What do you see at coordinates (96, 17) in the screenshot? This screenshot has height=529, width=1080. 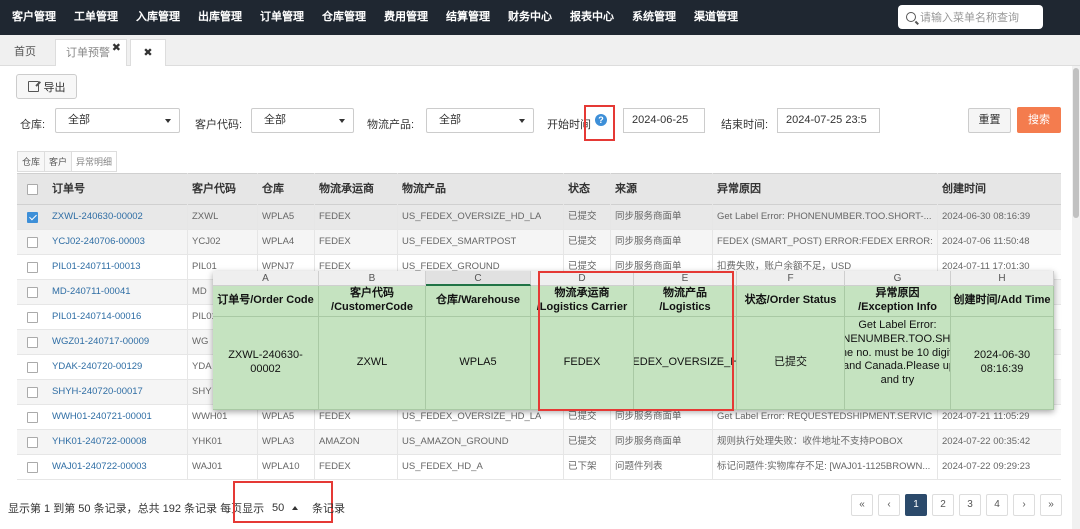 I see `menu-ticket-management: 工单管理` at bounding box center [96, 17].